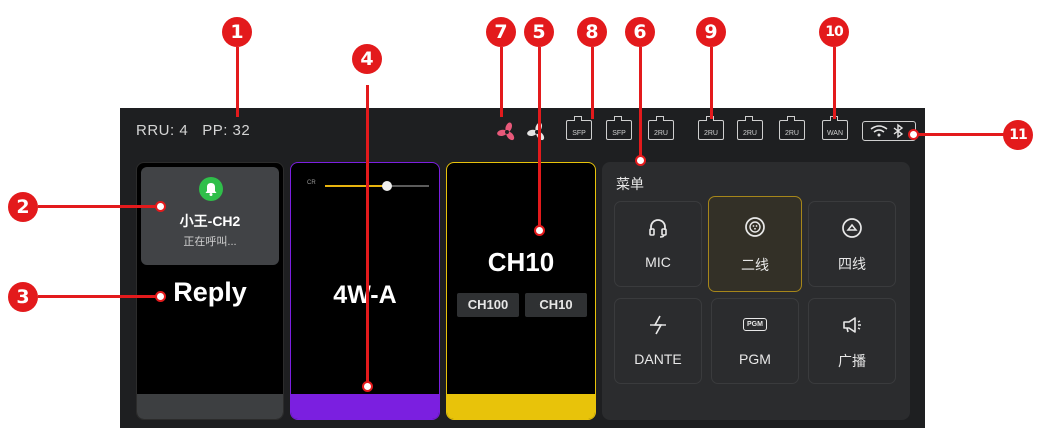  Describe the element at coordinates (852, 264) in the screenshot. I see `menu-item-label: 四线` at that location.